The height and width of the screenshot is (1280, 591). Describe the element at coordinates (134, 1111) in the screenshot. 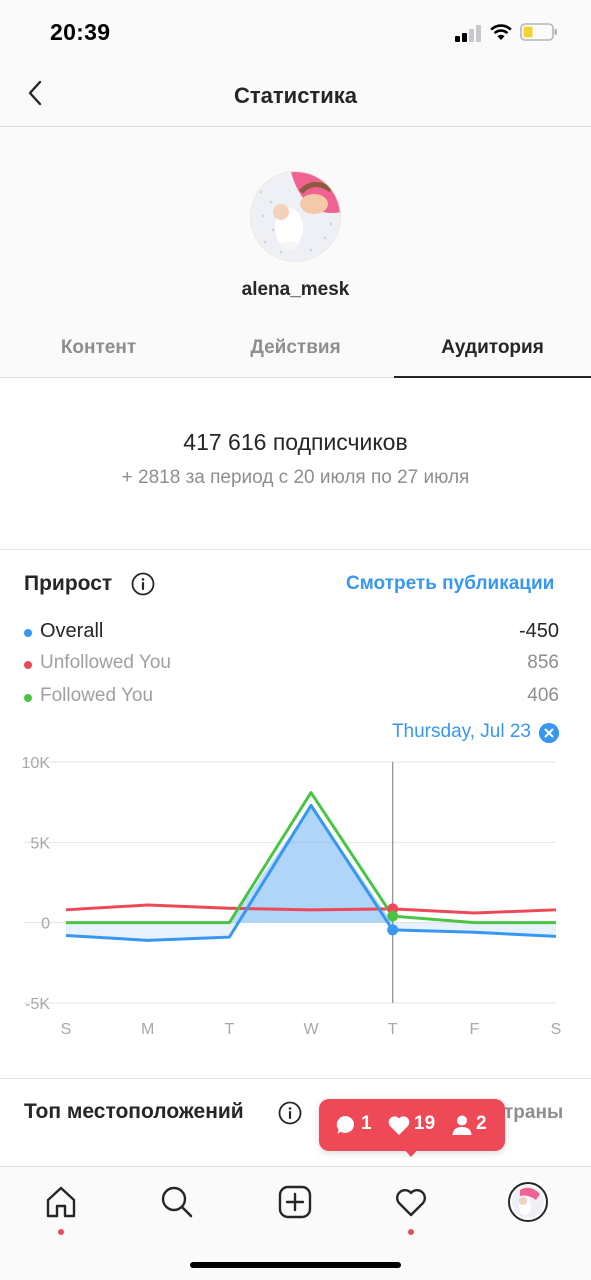

I see `top-locations-title: Топ местоположений` at that location.